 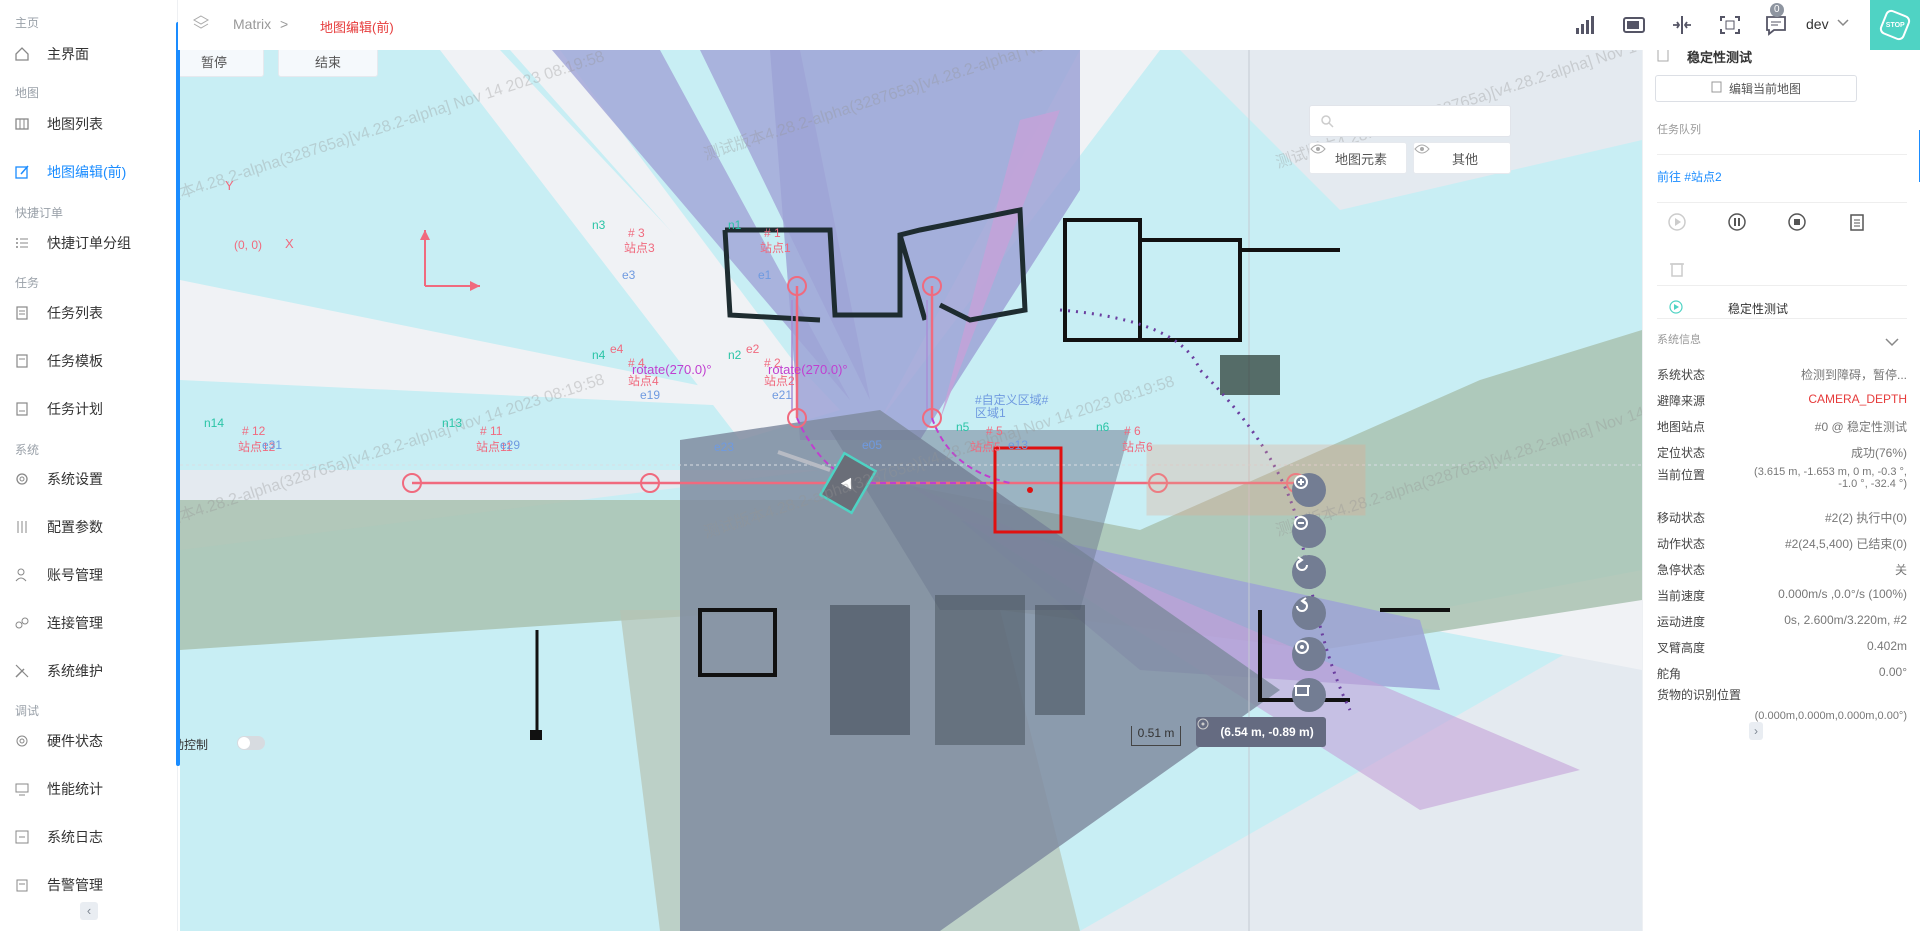 I want to click on axis-x-label: X, so click(x=289, y=243).